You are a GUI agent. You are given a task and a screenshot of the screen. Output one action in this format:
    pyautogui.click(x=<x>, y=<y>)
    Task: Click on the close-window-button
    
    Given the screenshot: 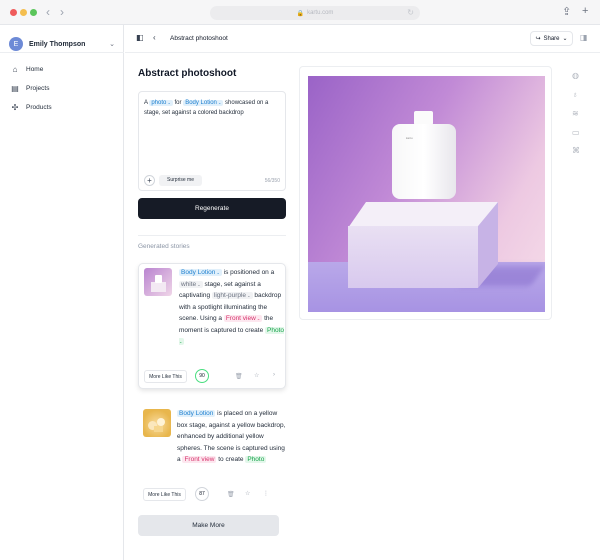 What is the action you would take?
    pyautogui.click(x=13, y=12)
    